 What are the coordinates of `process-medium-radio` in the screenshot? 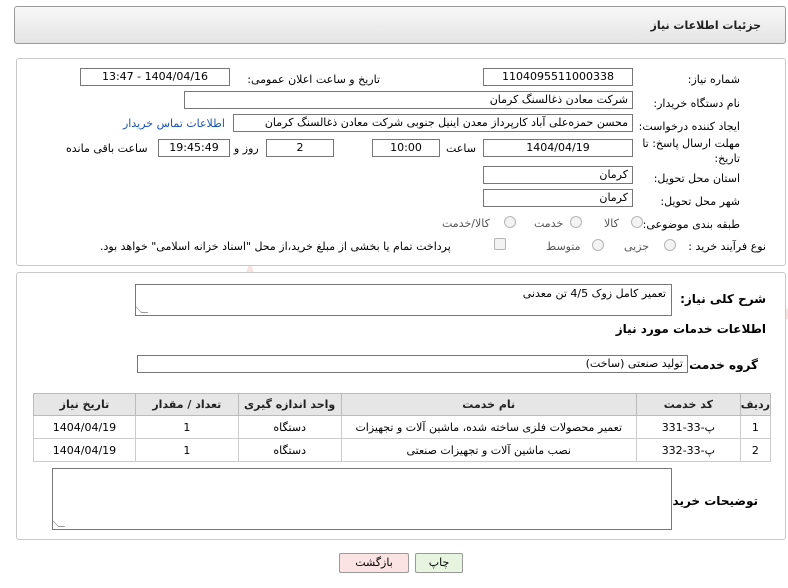 It's located at (598, 245).